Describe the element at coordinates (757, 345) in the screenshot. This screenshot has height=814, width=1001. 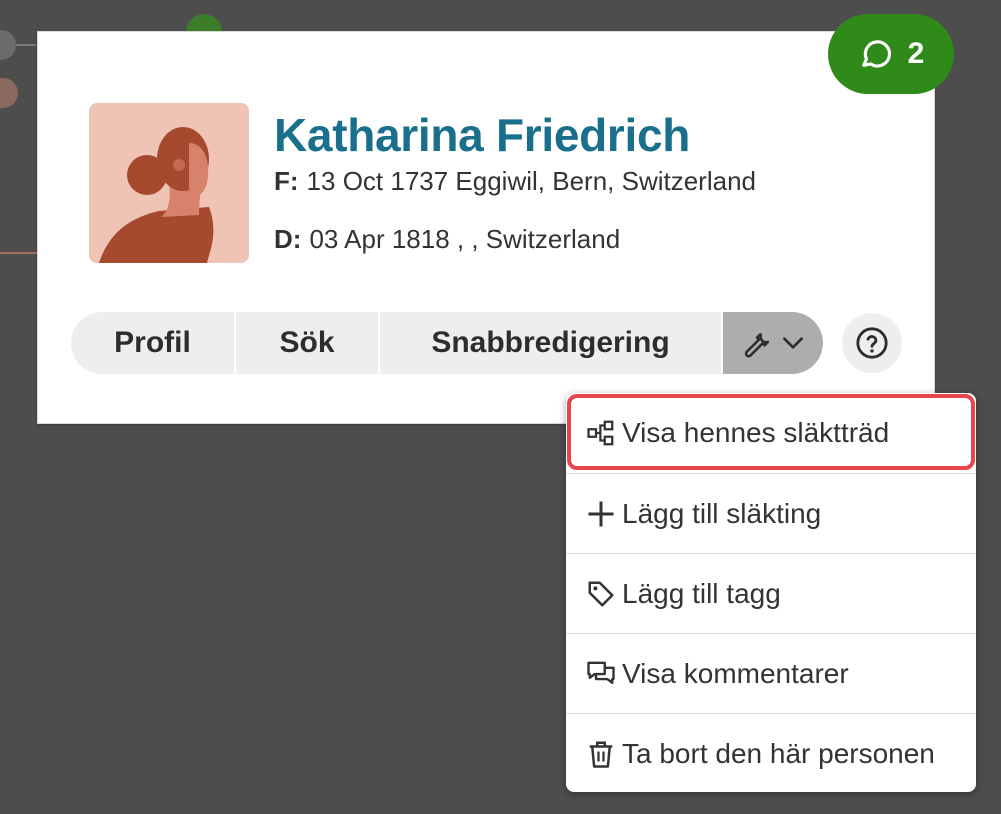
I see `wrench-icon` at that location.